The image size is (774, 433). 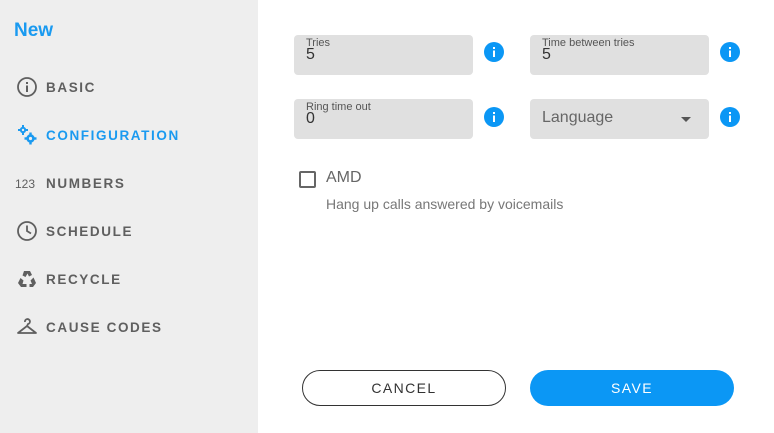 What do you see at coordinates (686, 119) in the screenshot?
I see `dropdown-arrow-icon` at bounding box center [686, 119].